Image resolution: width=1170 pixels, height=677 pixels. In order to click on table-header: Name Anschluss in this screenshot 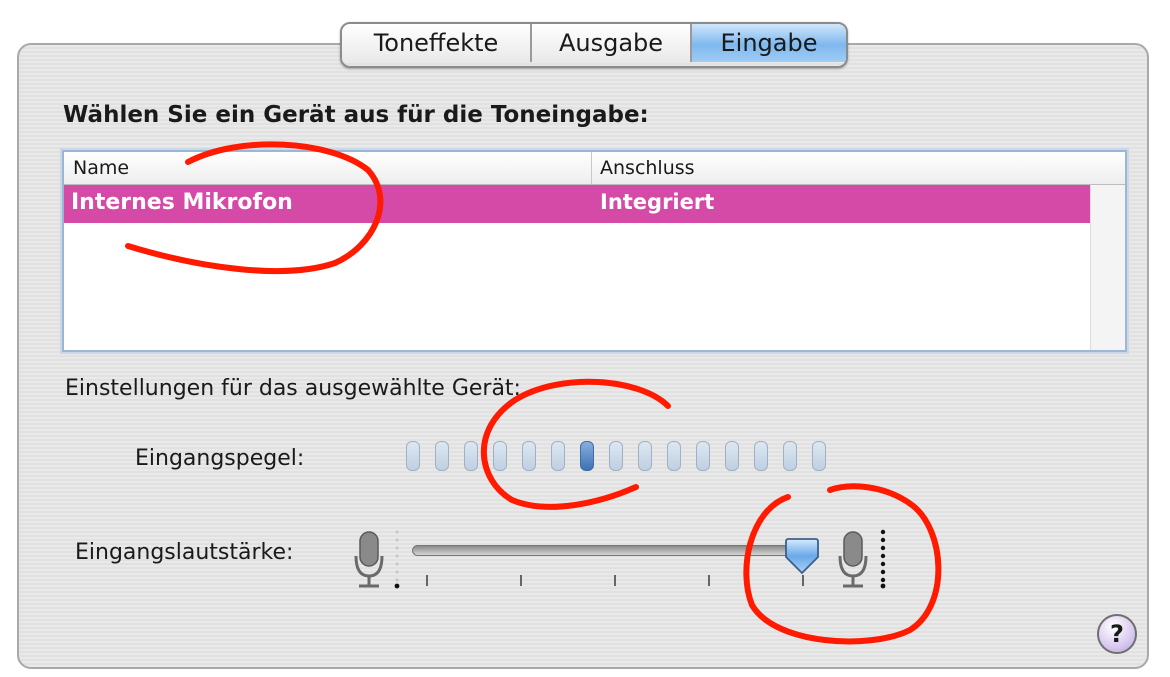, I will do `click(594, 168)`.